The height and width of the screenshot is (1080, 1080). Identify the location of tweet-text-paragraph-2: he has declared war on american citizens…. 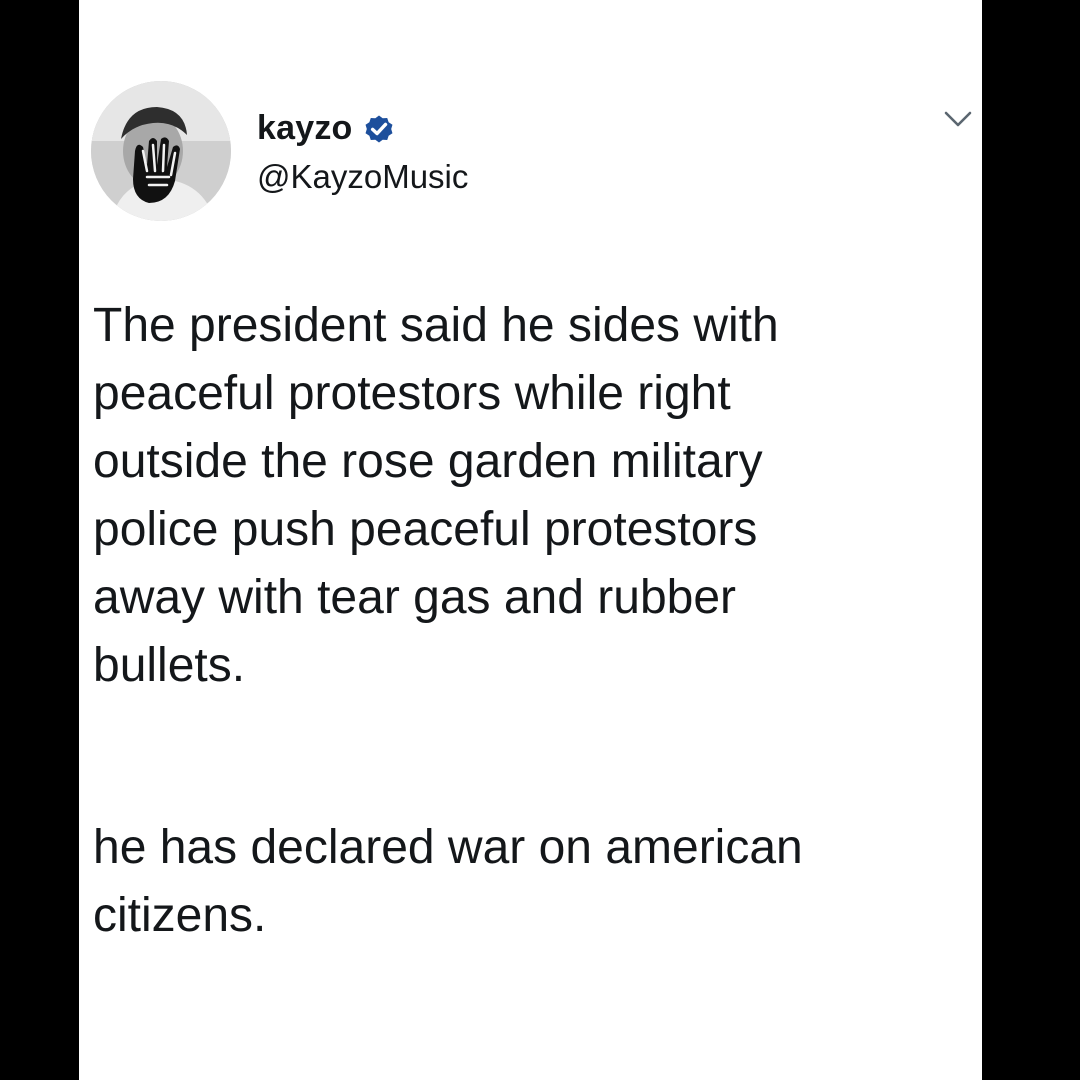
(448, 881).